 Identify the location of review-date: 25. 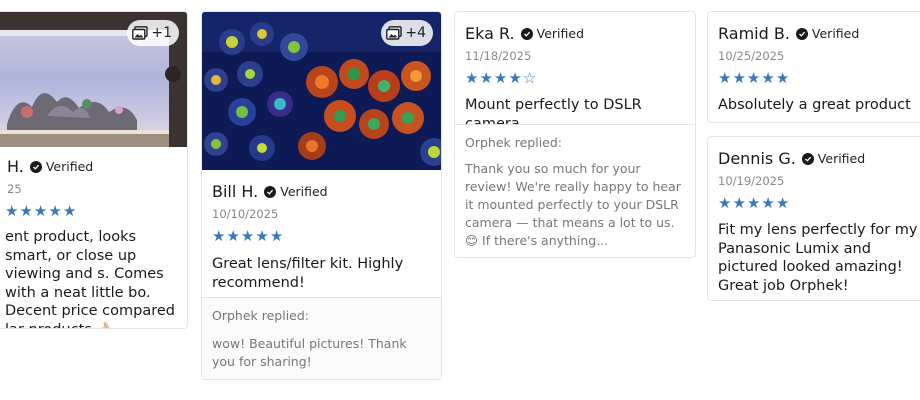
(14, 189).